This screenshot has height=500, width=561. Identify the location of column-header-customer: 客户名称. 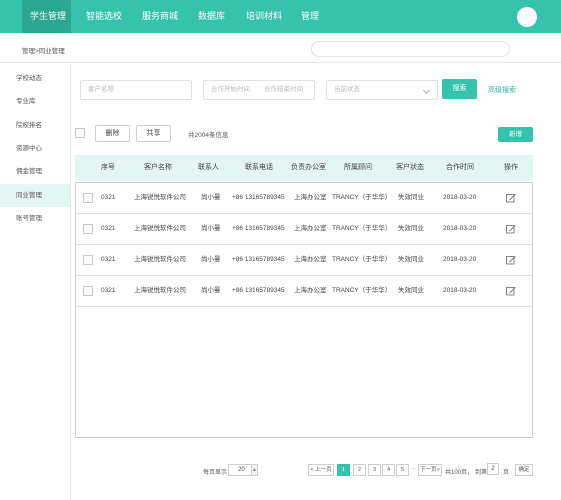
(158, 167).